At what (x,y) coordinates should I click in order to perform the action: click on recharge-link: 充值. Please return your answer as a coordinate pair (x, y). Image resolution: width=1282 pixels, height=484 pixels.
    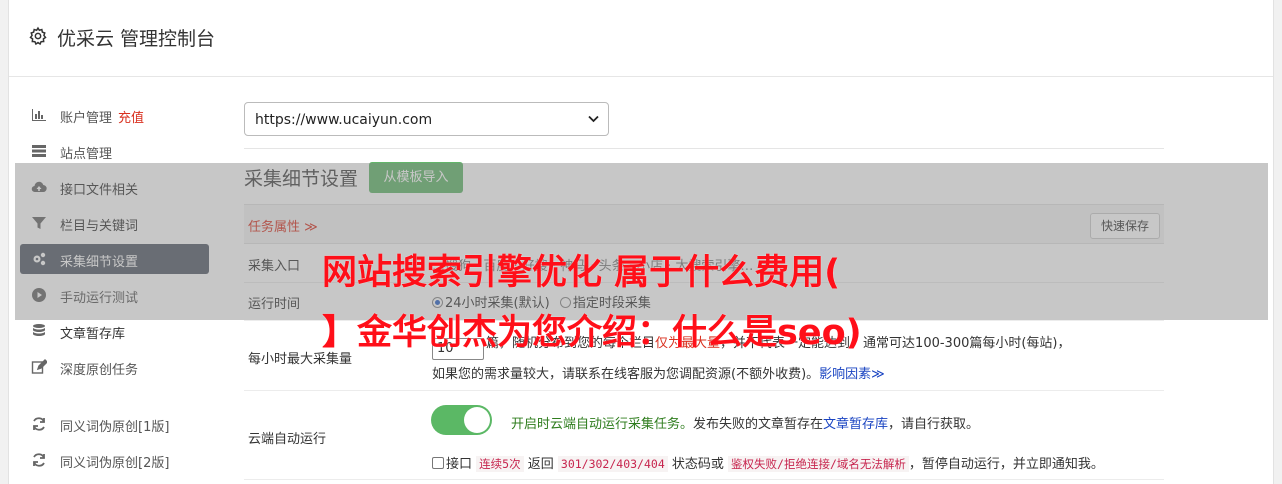
    Looking at the image, I should click on (131, 118).